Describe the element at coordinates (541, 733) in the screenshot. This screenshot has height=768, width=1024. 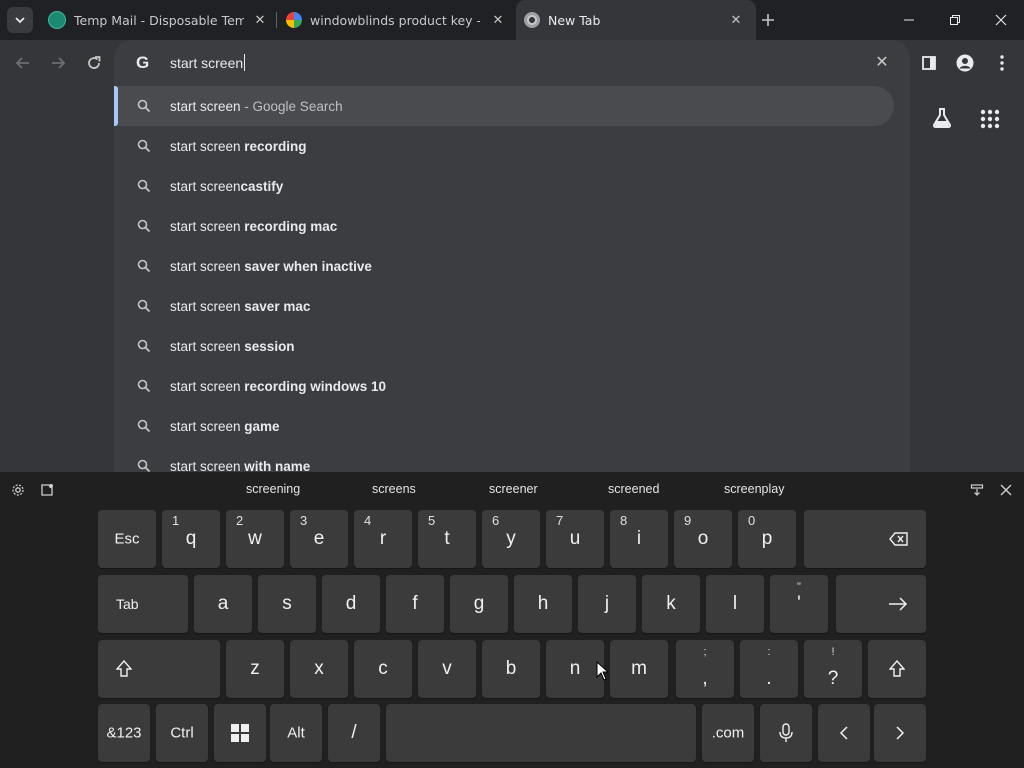
I see `key-space` at that location.